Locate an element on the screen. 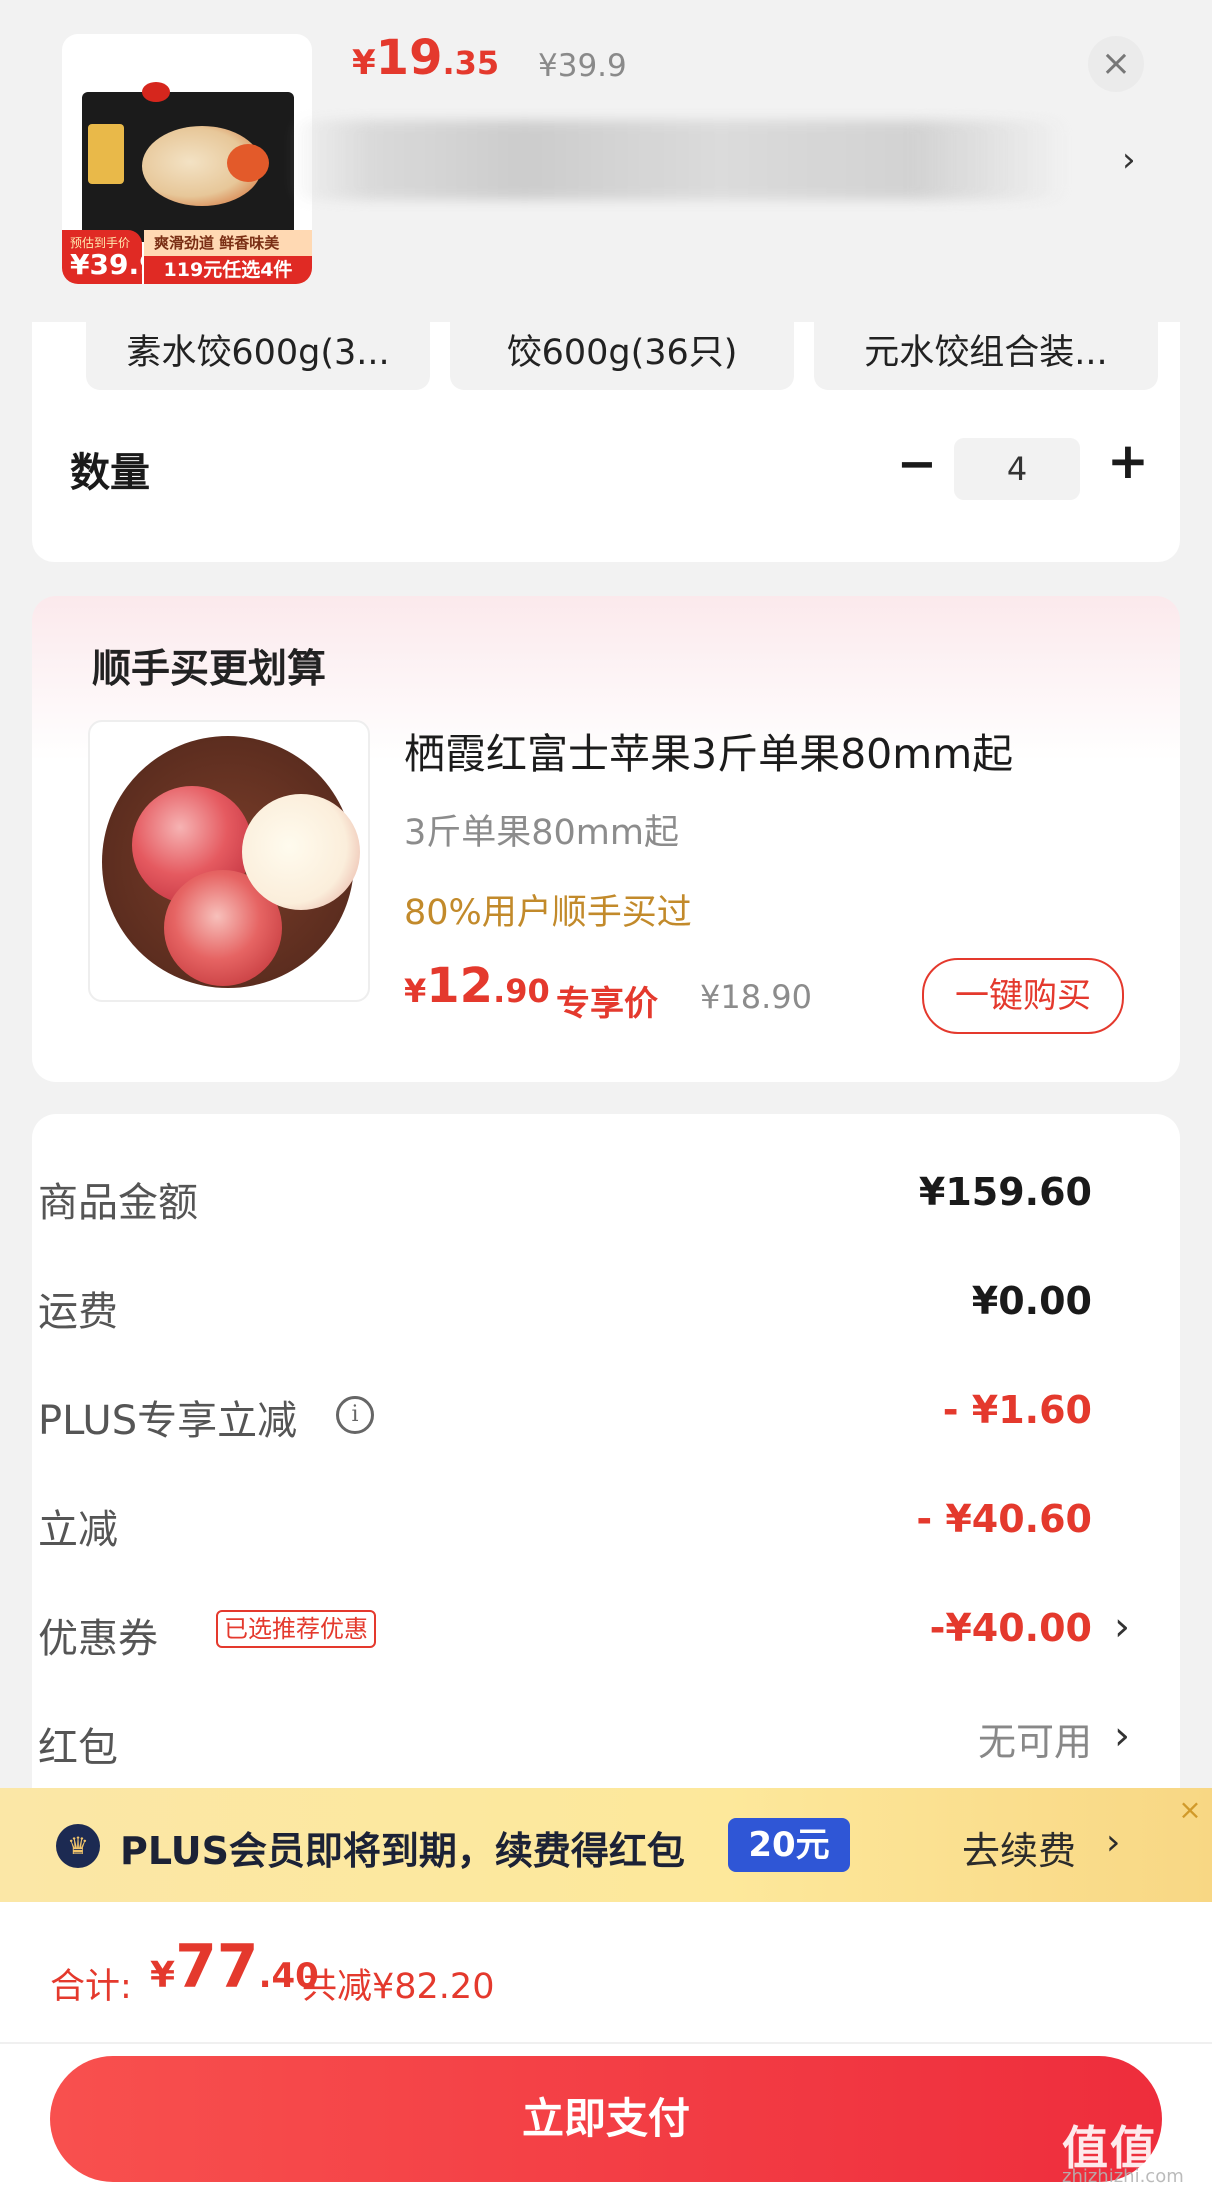  quantity-input: 4 is located at coordinates (1017, 469).